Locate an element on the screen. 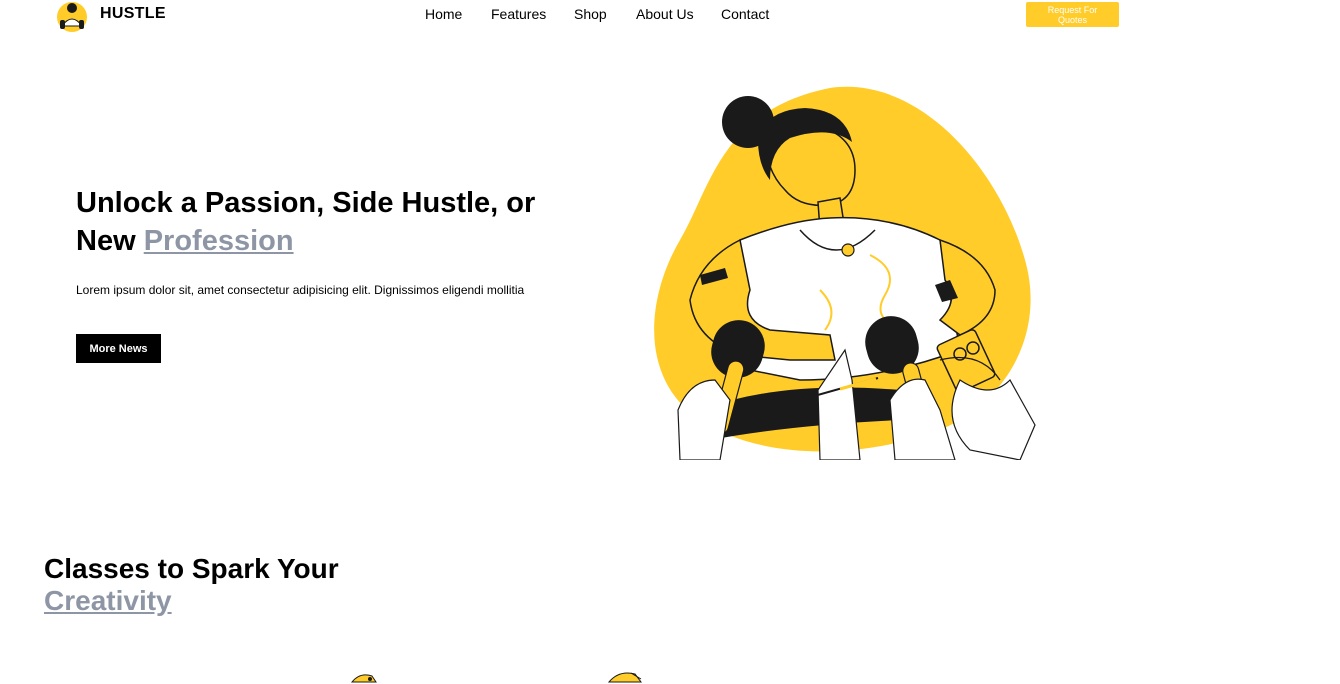 The height and width of the screenshot is (684, 1340). nav-features-link: Features is located at coordinates (518, 14).